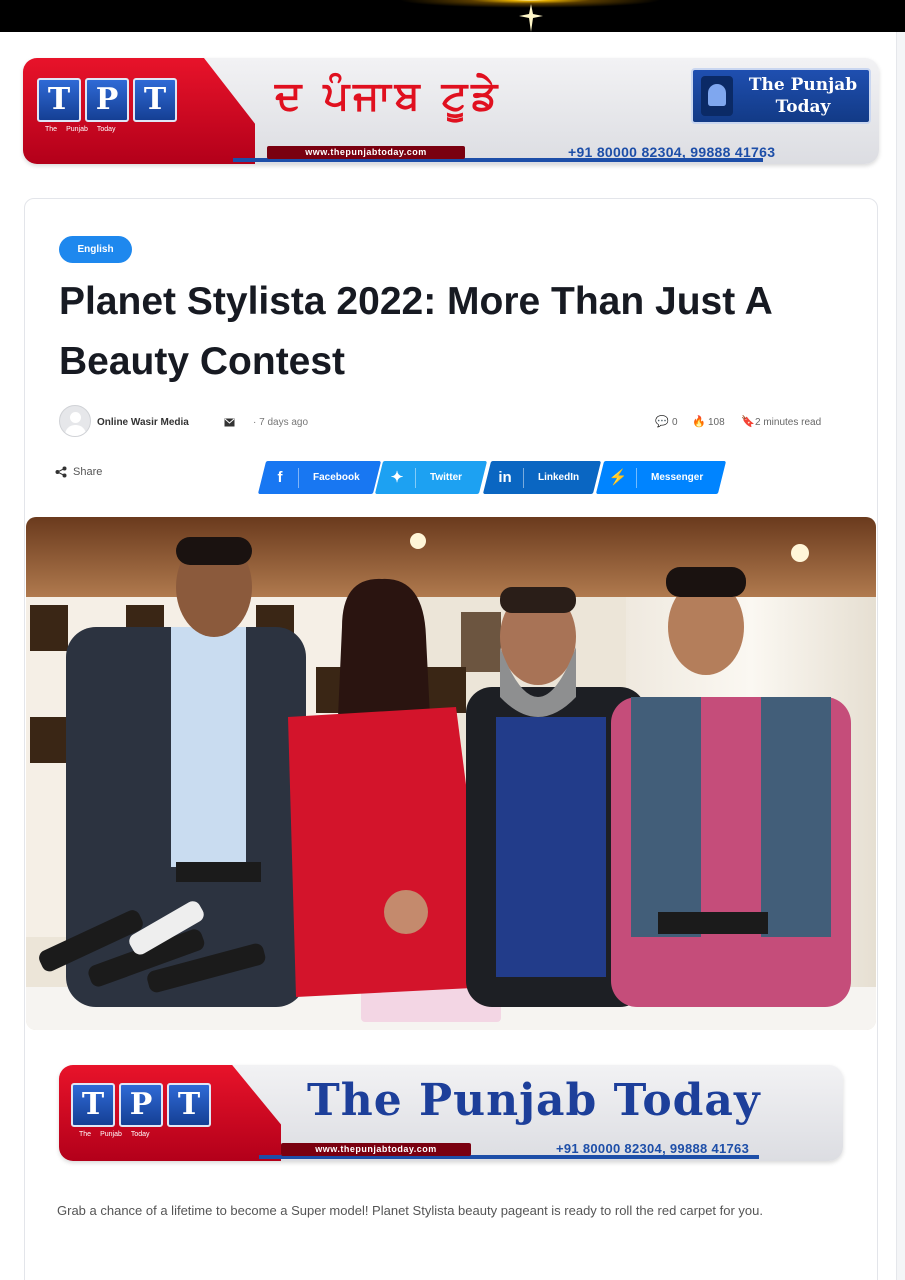 The height and width of the screenshot is (1280, 905). I want to click on author-name: Online Wasir Media, so click(143, 422).